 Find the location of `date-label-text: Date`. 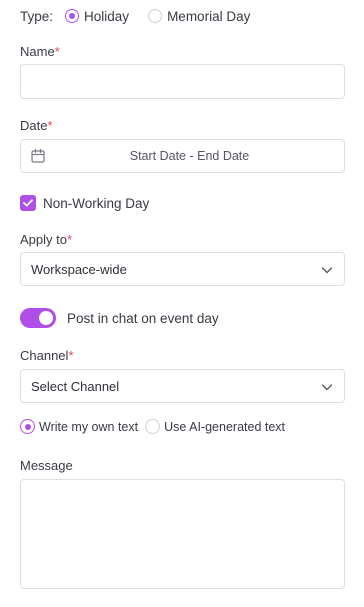

date-label-text: Date is located at coordinates (34, 125).